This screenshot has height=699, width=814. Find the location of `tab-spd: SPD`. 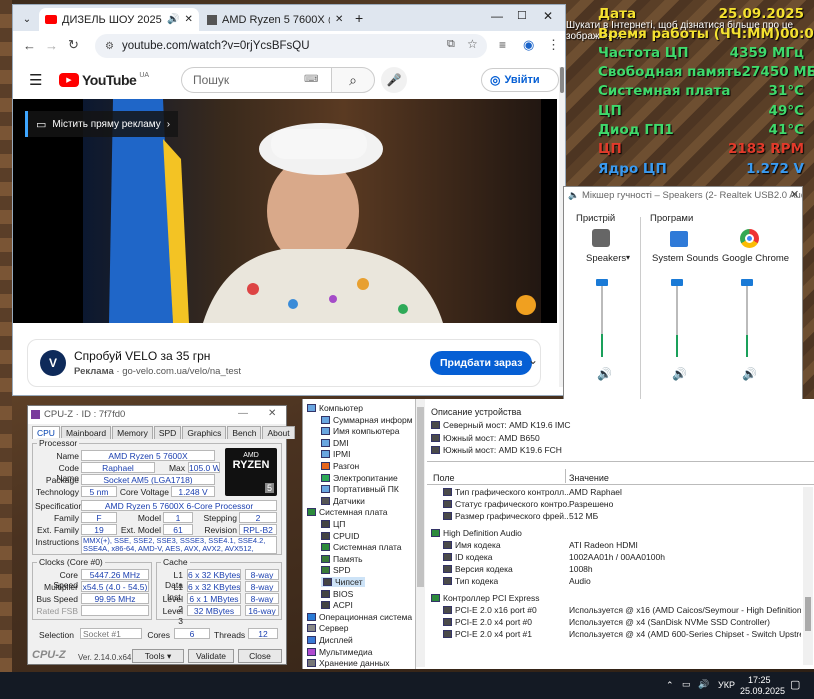

tab-spd: SPD is located at coordinates (167, 432).